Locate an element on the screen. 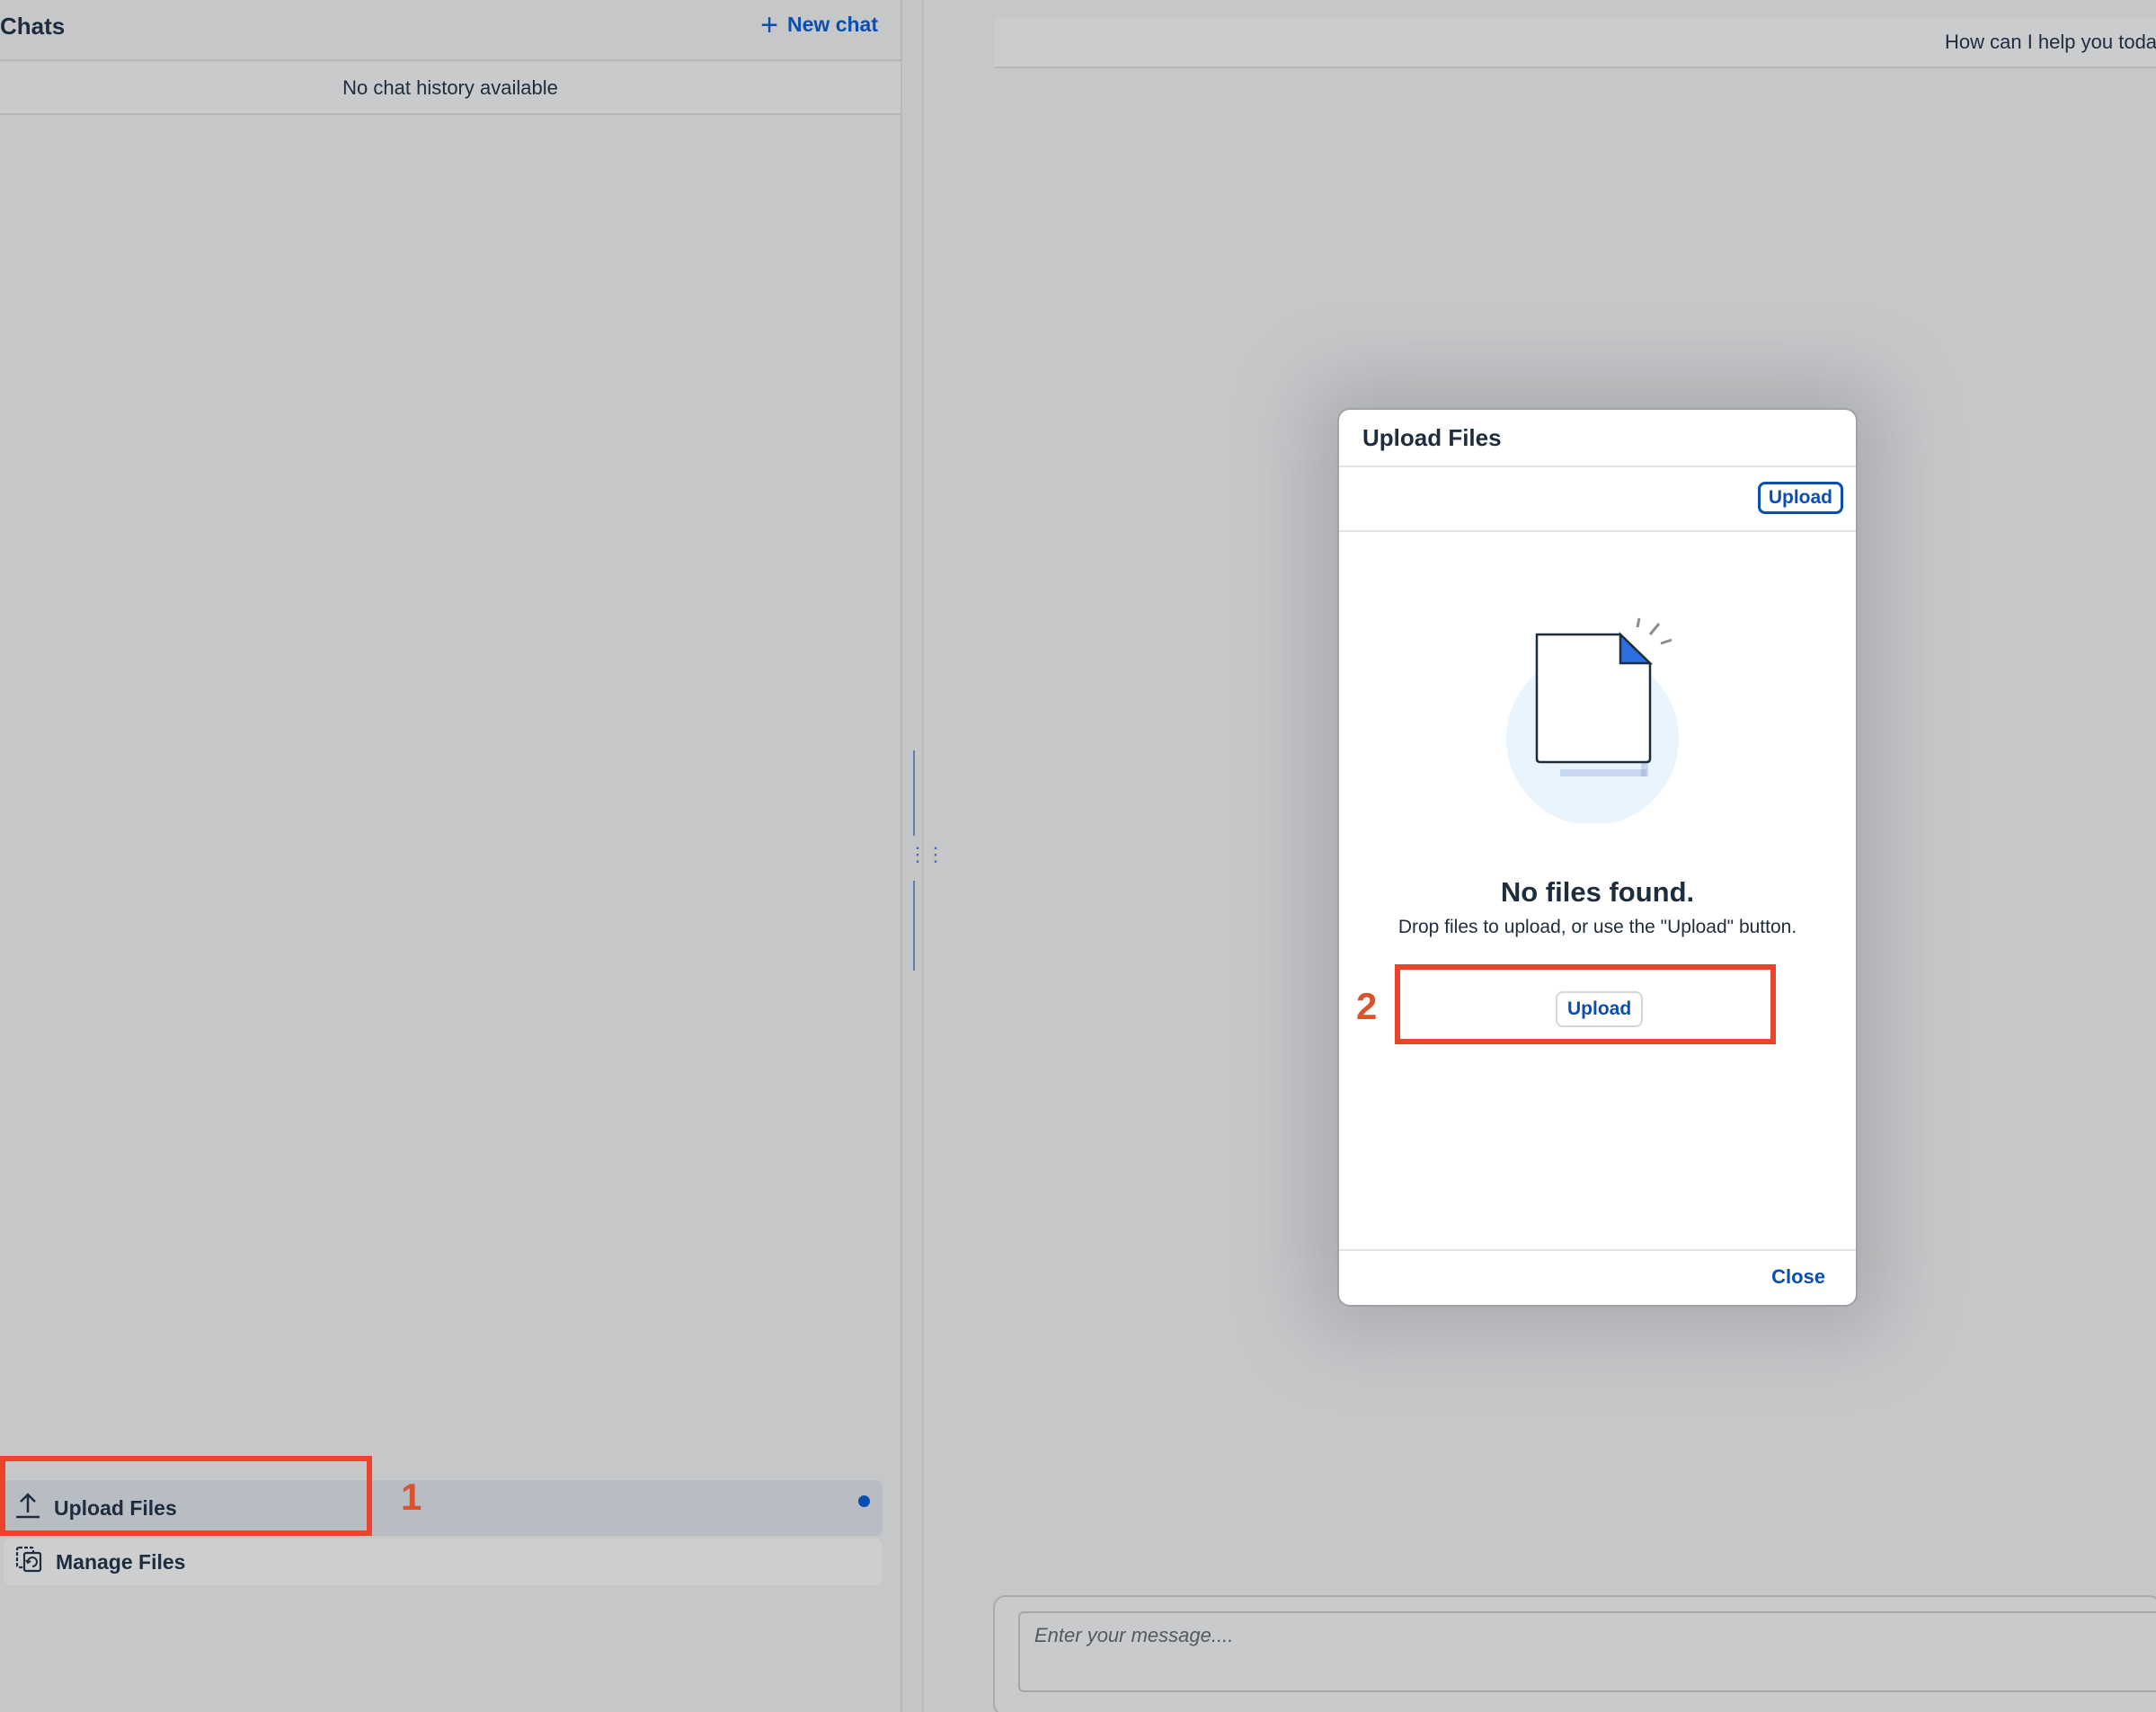 The width and height of the screenshot is (2156, 1712). grip-icon: ⋮⋮ is located at coordinates (927, 855).